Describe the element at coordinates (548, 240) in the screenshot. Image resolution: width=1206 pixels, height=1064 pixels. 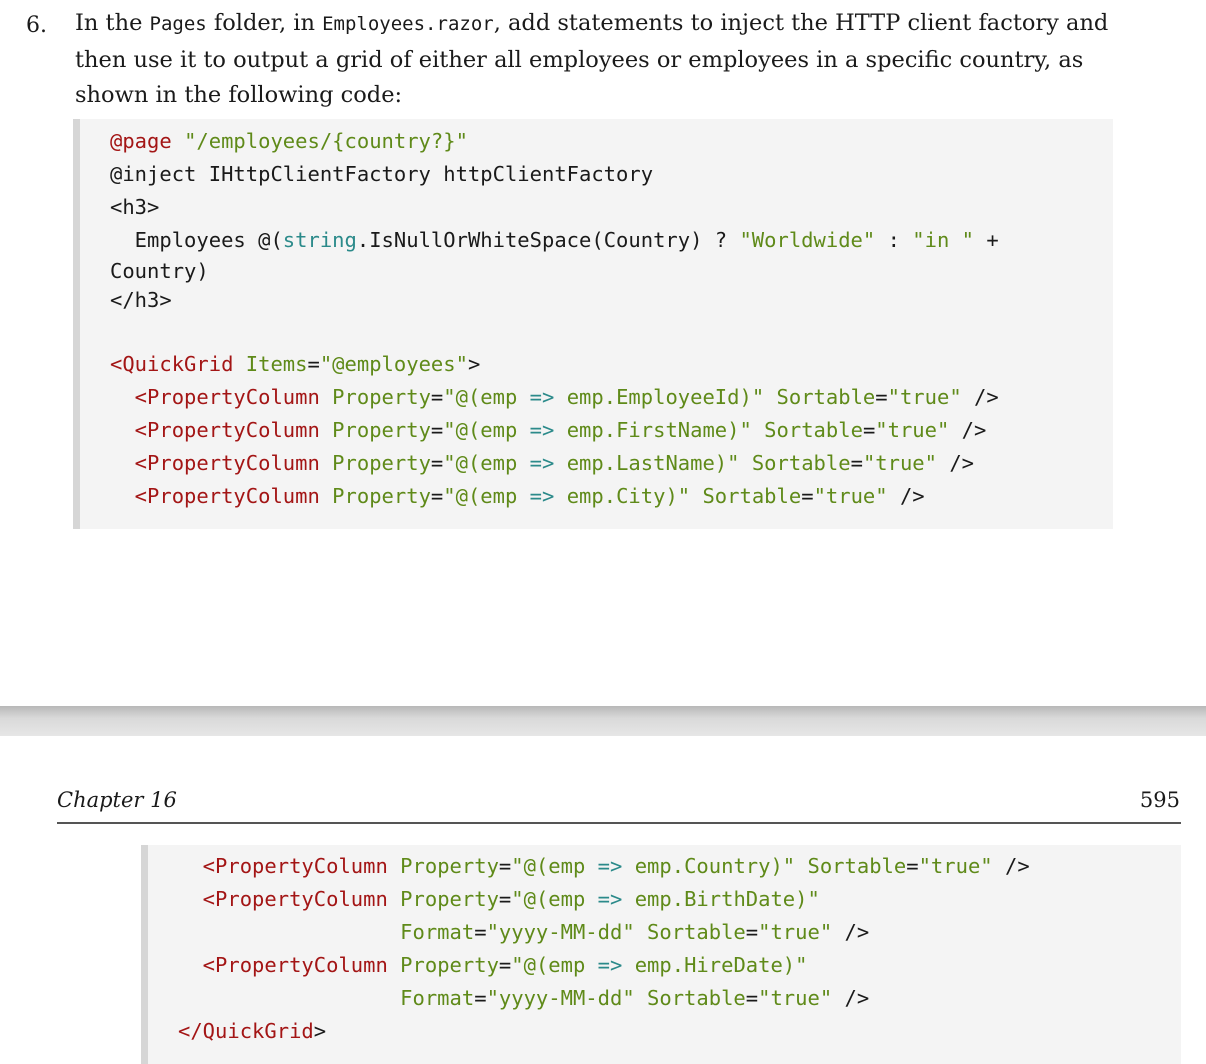
I see `code-token: .IsNullOrWhiteSpace(Country) ?` at that location.